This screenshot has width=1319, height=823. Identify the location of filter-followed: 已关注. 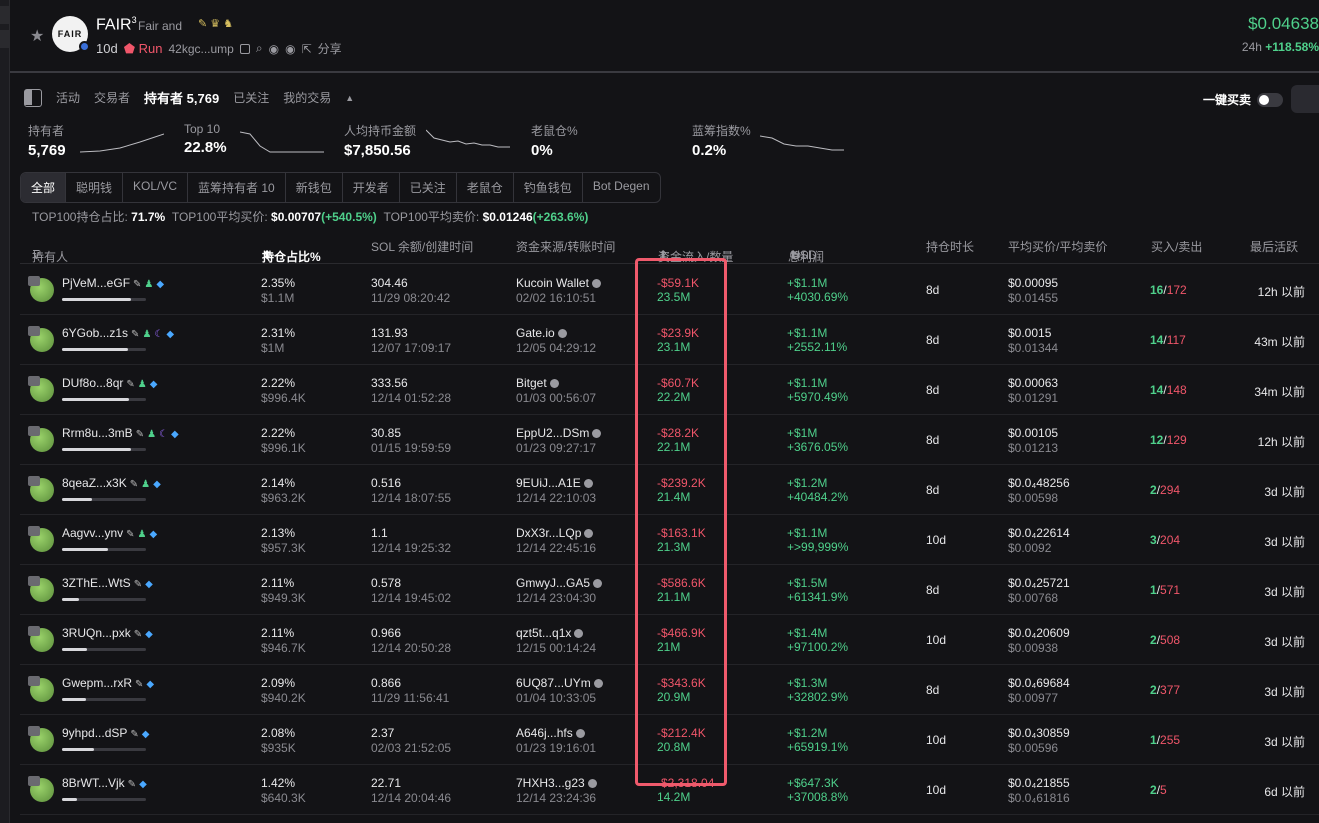
(428, 187).